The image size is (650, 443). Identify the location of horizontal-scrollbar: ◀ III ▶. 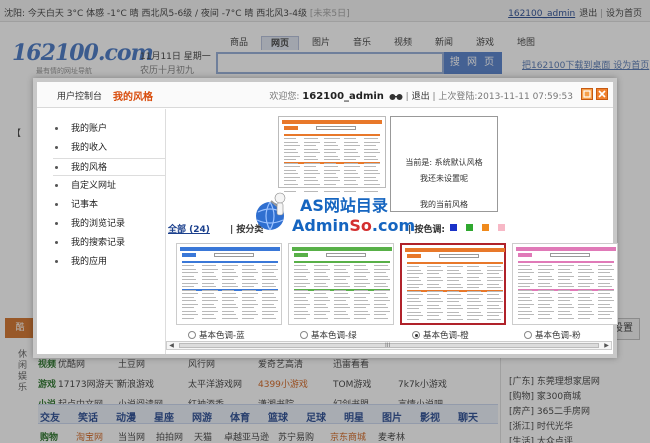
(389, 345).